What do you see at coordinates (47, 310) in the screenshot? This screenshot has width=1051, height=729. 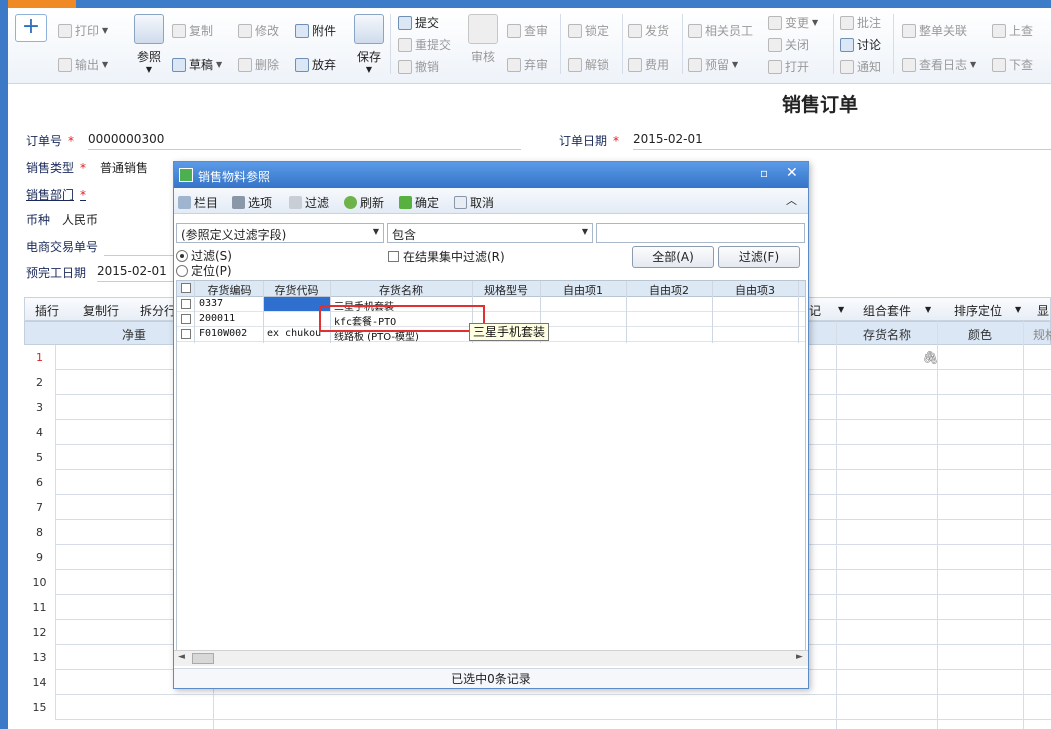 I see `insert-row-button: 插行` at bounding box center [47, 310].